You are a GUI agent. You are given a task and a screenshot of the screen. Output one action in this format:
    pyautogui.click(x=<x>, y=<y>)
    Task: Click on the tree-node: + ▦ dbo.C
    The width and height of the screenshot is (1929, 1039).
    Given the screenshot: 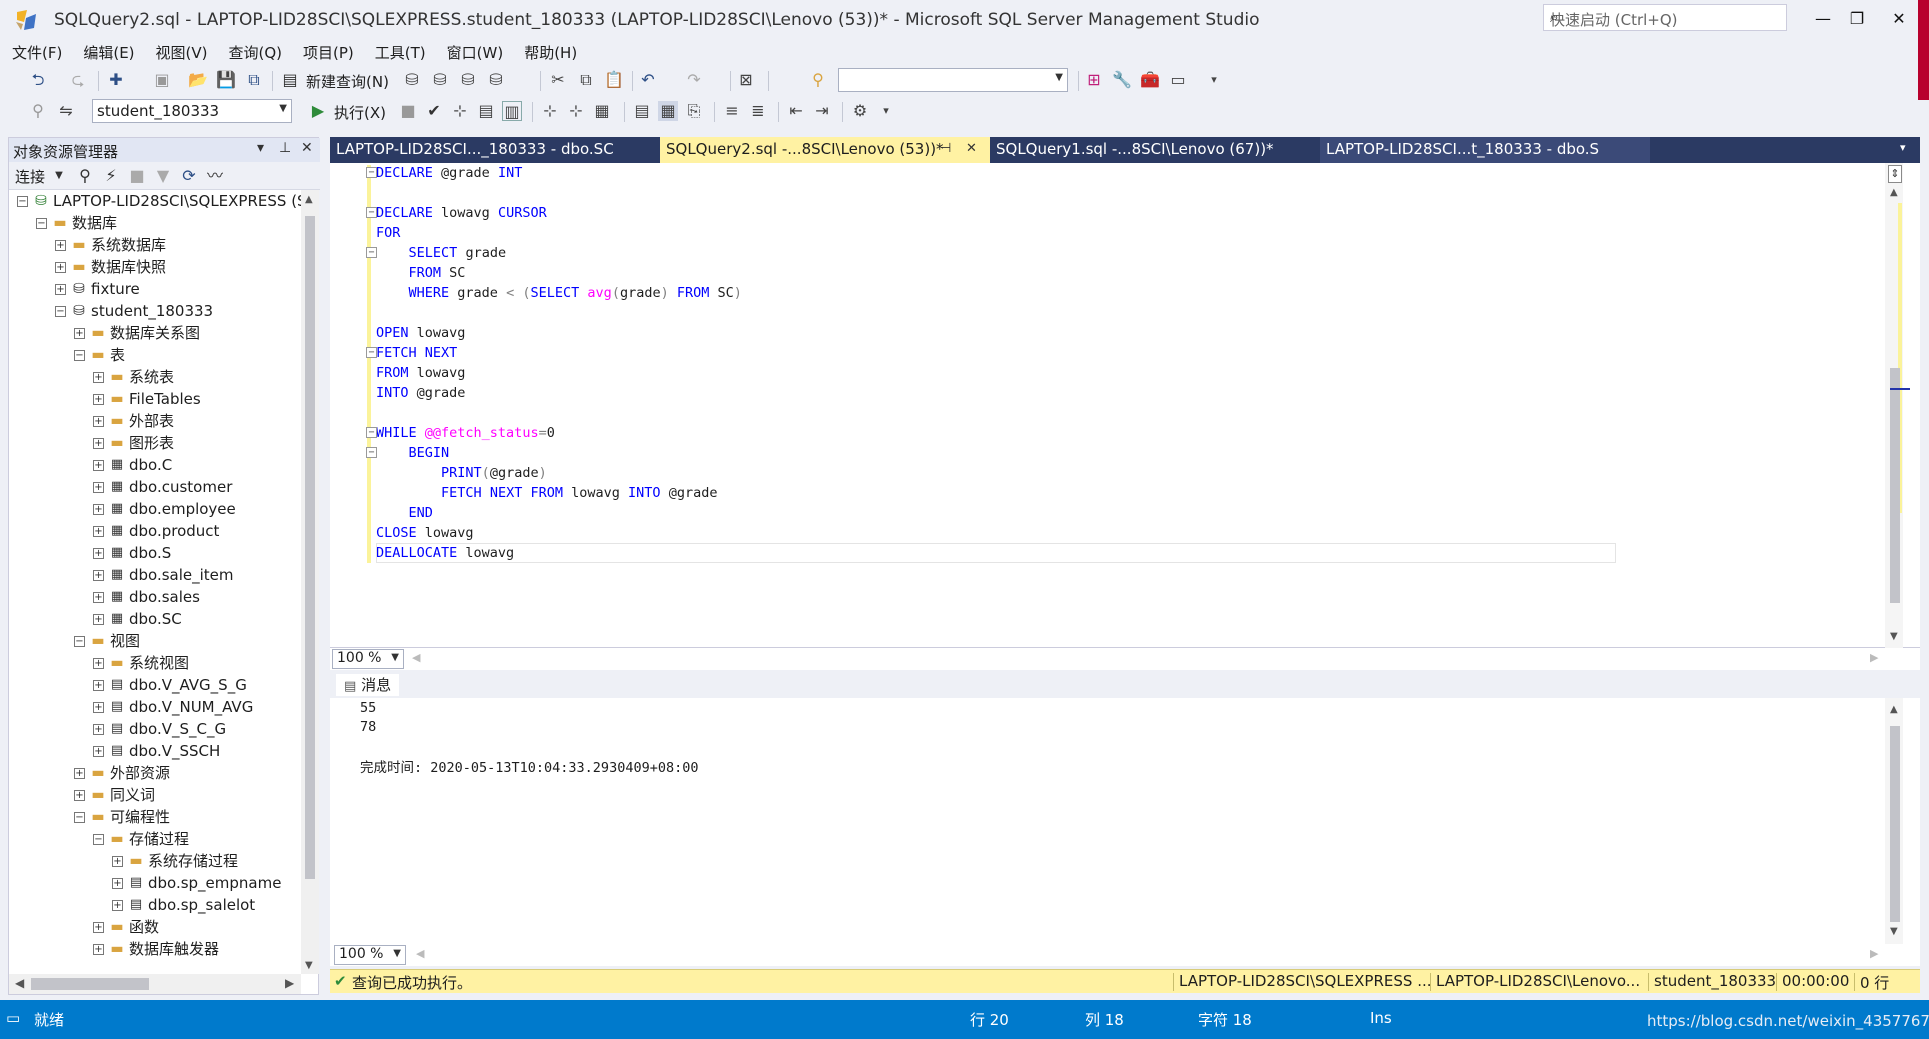 What is the action you would take?
    pyautogui.click(x=155, y=465)
    